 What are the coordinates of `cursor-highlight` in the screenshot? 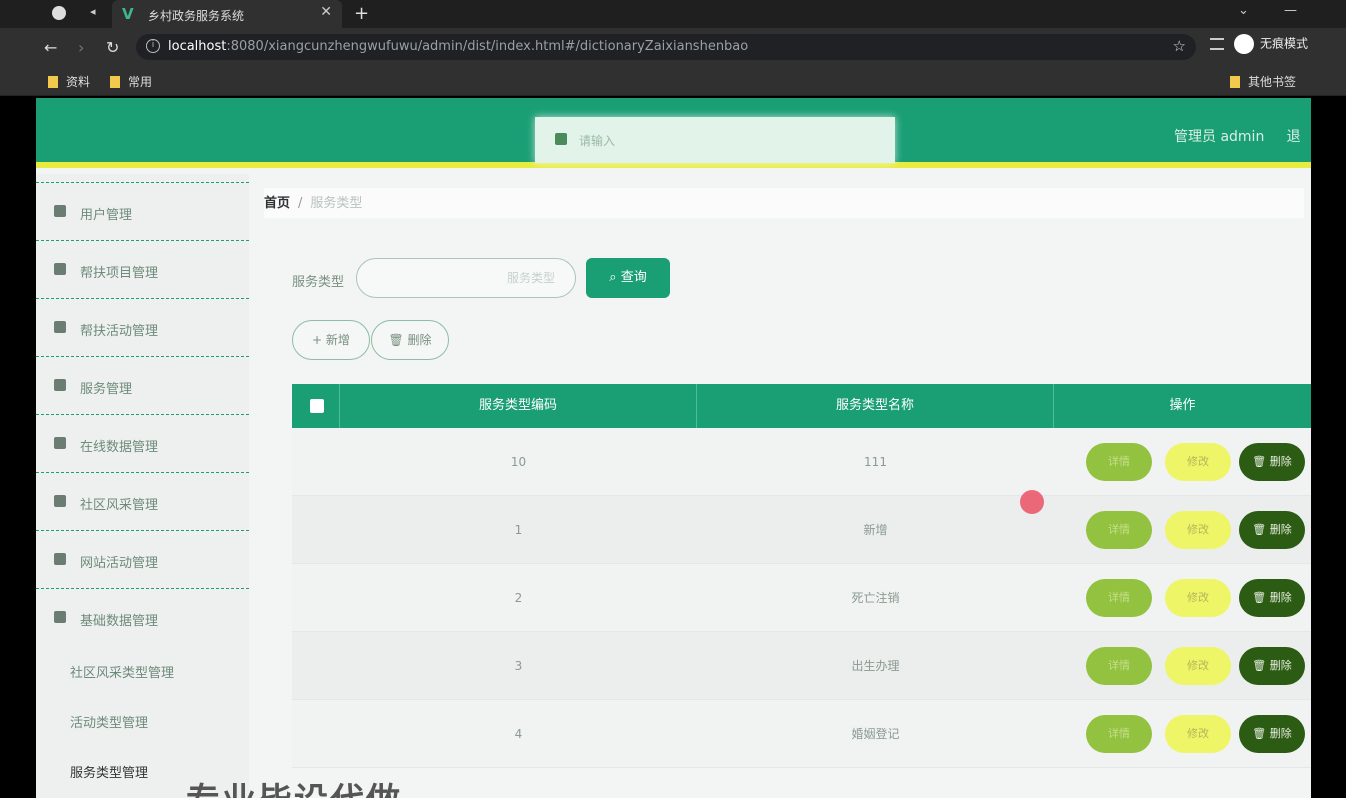 It's located at (1032, 502).